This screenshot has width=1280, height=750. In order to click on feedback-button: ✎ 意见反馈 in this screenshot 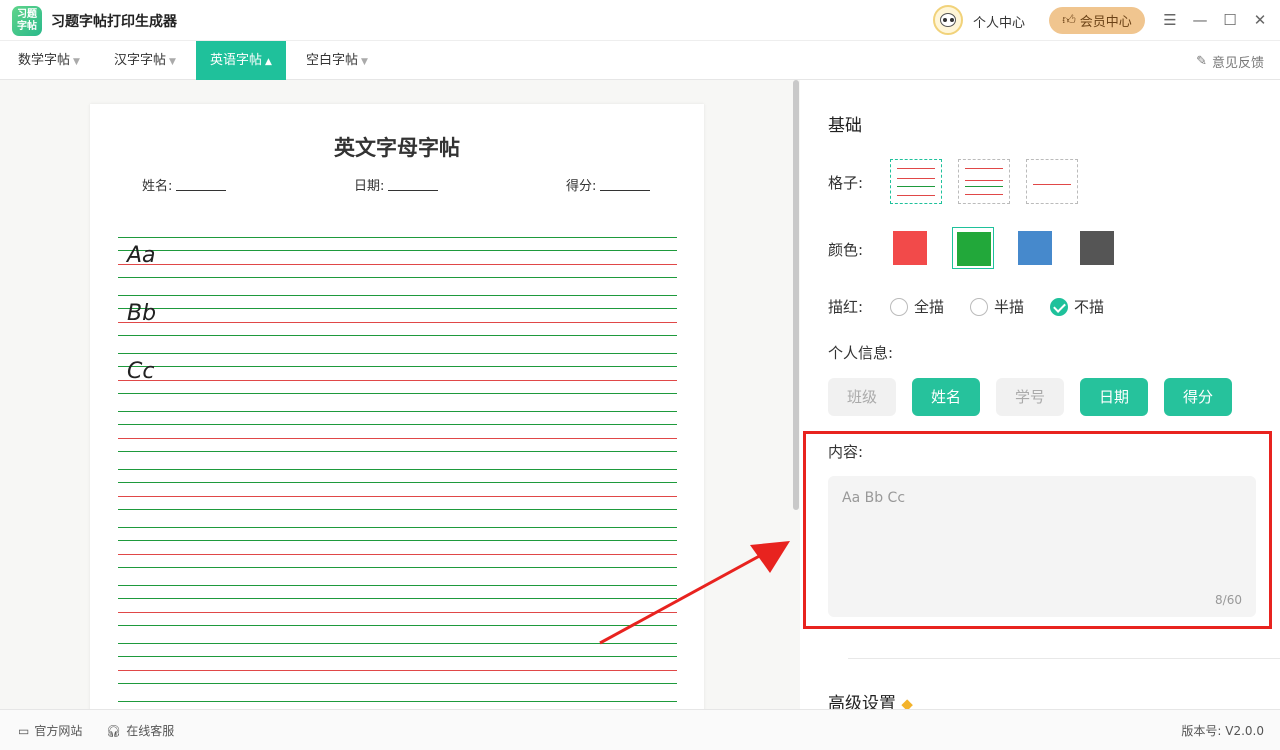, I will do `click(1230, 61)`.